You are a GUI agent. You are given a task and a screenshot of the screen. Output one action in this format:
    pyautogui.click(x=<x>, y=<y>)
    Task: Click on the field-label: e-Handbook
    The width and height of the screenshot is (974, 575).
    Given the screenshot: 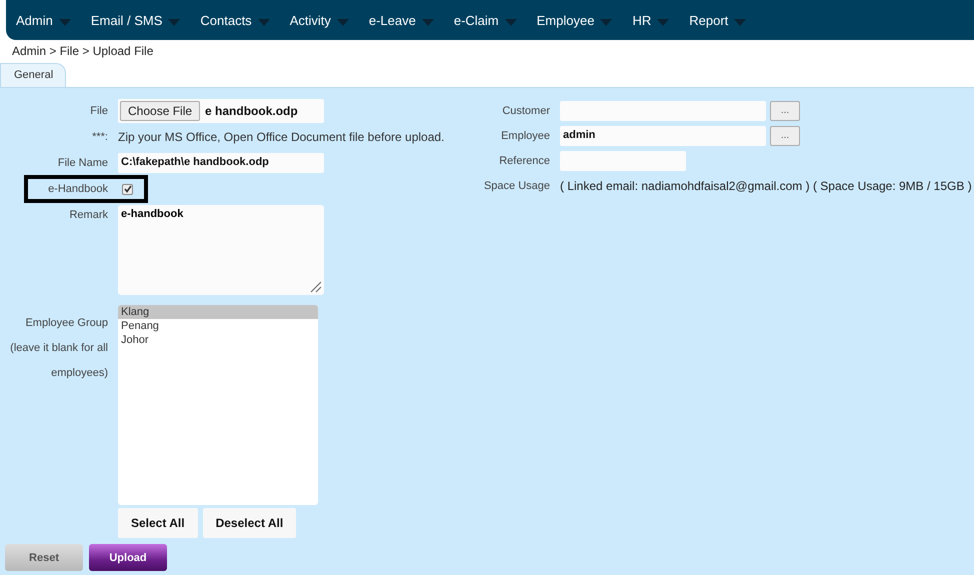 What is the action you would take?
    pyautogui.click(x=77, y=189)
    